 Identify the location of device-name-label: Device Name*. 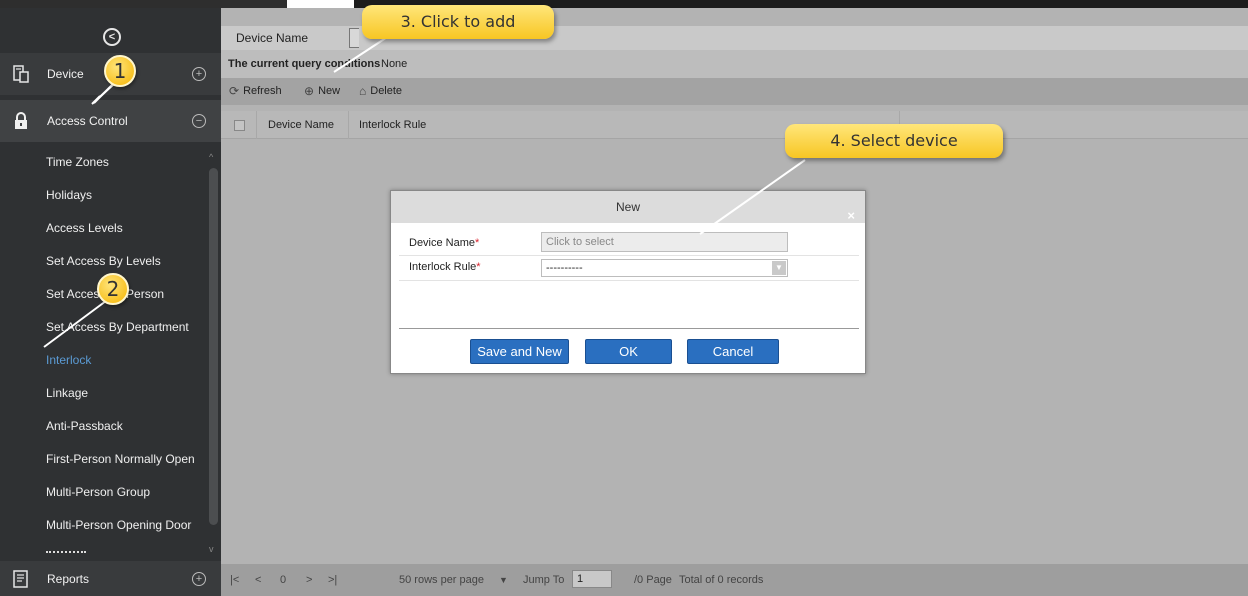
(444, 243).